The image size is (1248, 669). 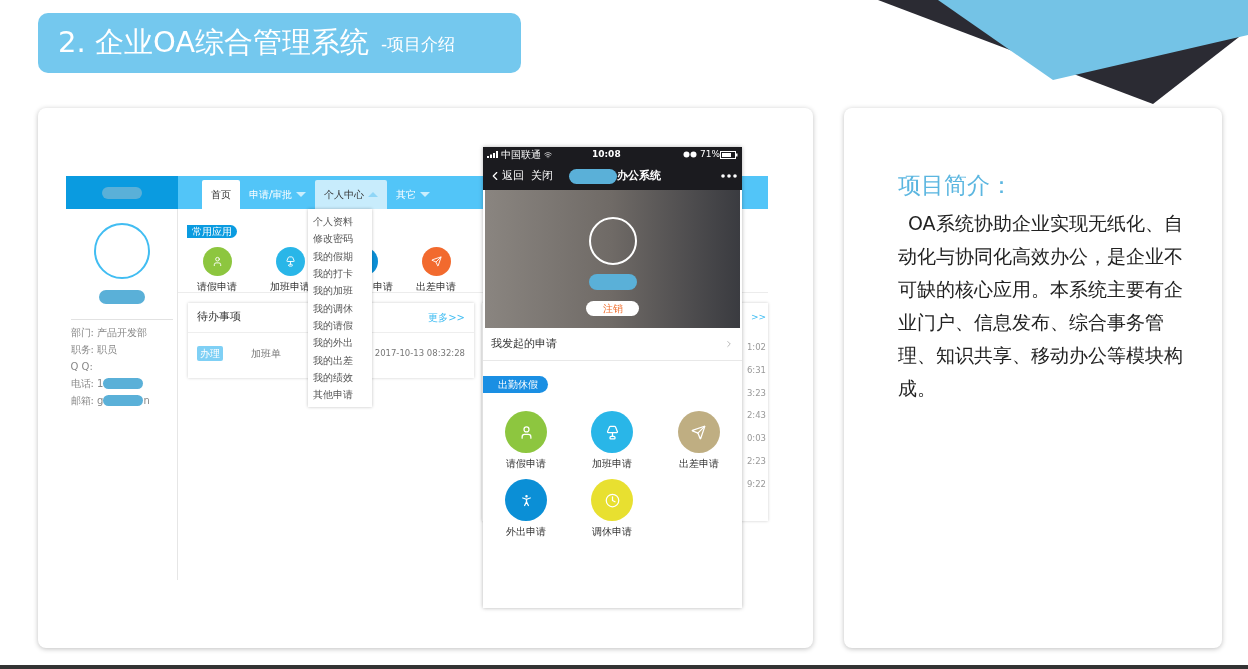 I want to click on slide-title: 2. 企业OA综合管理系统, so click(x=214, y=43).